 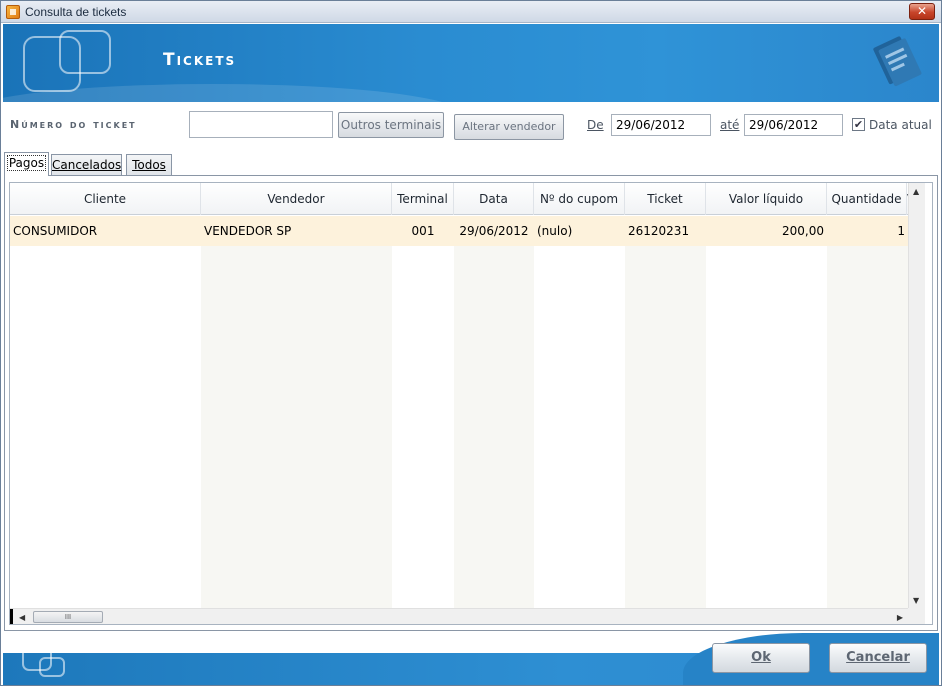 I want to click on documents-icon, so click(x=897, y=61).